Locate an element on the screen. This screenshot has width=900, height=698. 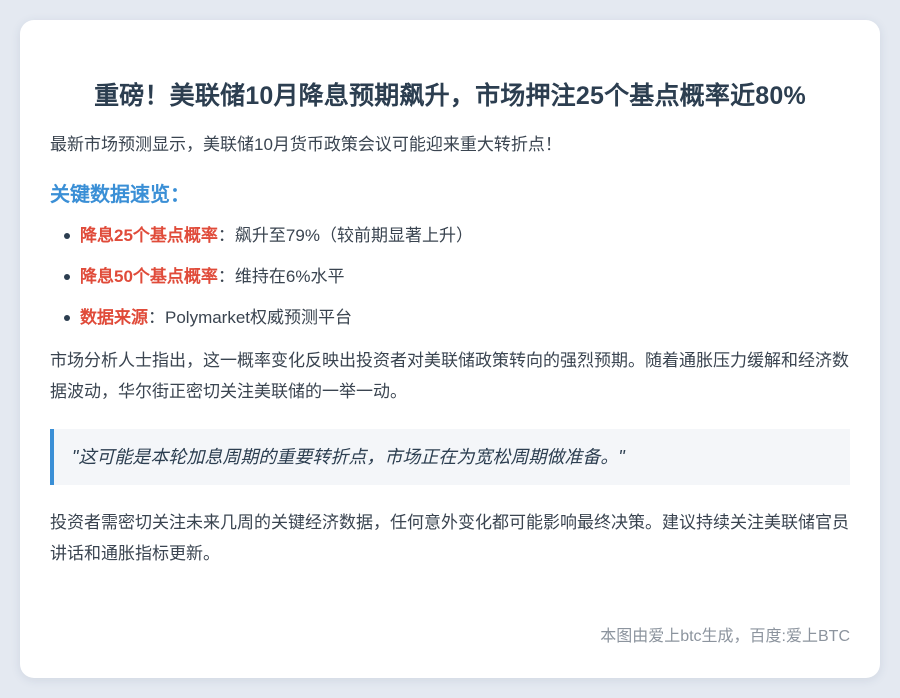
key-data-label: 数据来源 is located at coordinates (114, 317).